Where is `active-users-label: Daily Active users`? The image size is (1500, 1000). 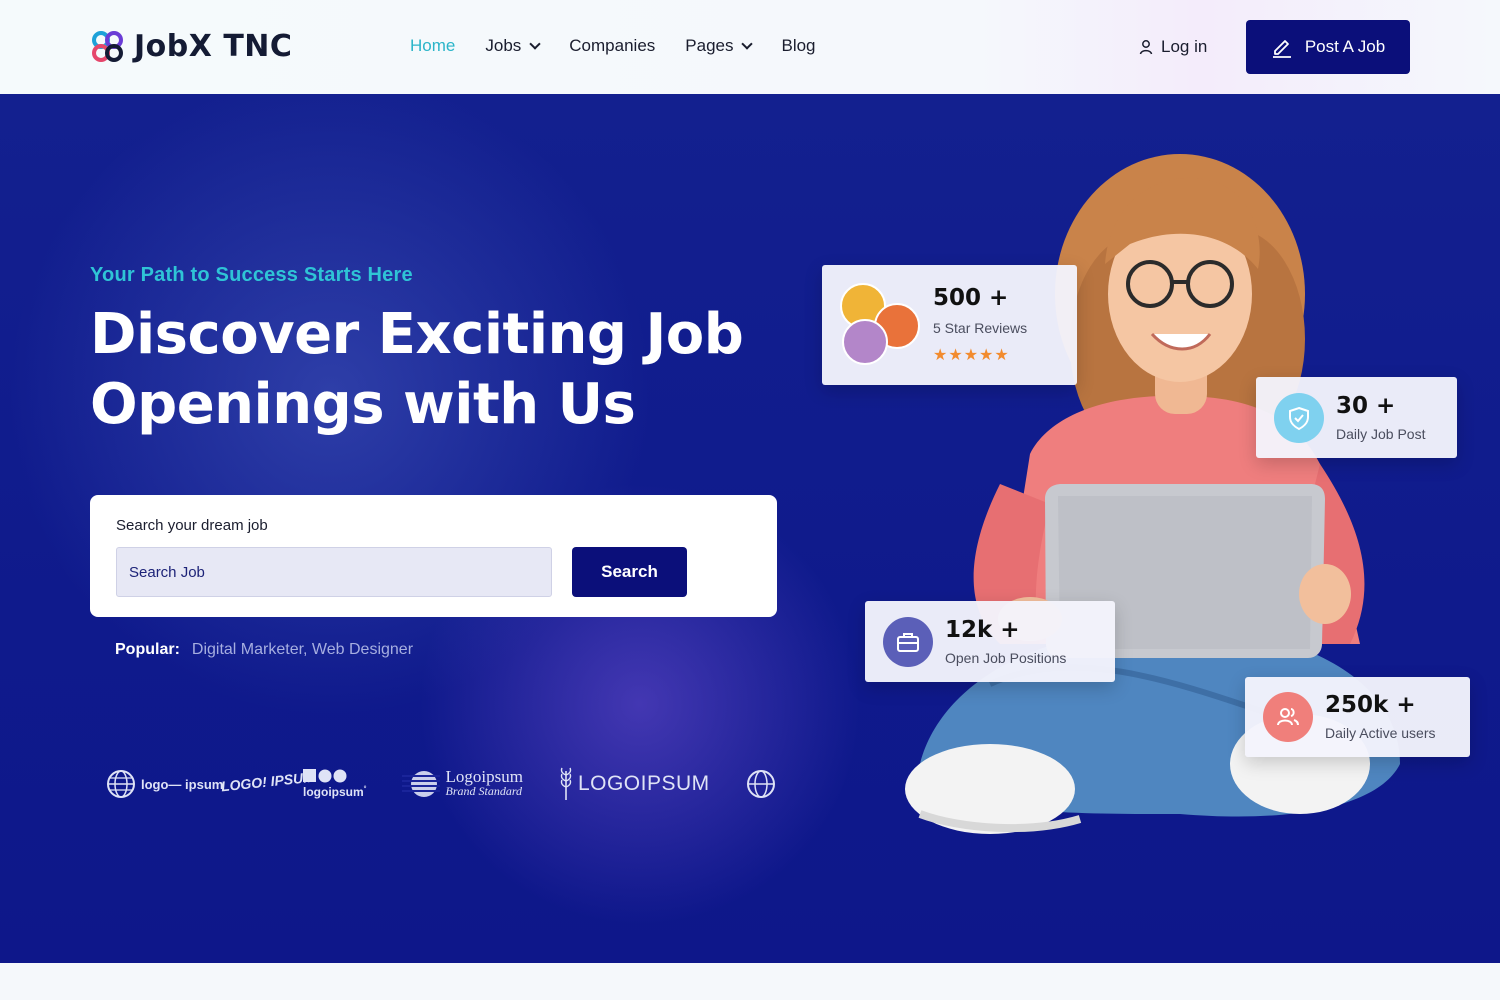 active-users-label: Daily Active users is located at coordinates (1380, 733).